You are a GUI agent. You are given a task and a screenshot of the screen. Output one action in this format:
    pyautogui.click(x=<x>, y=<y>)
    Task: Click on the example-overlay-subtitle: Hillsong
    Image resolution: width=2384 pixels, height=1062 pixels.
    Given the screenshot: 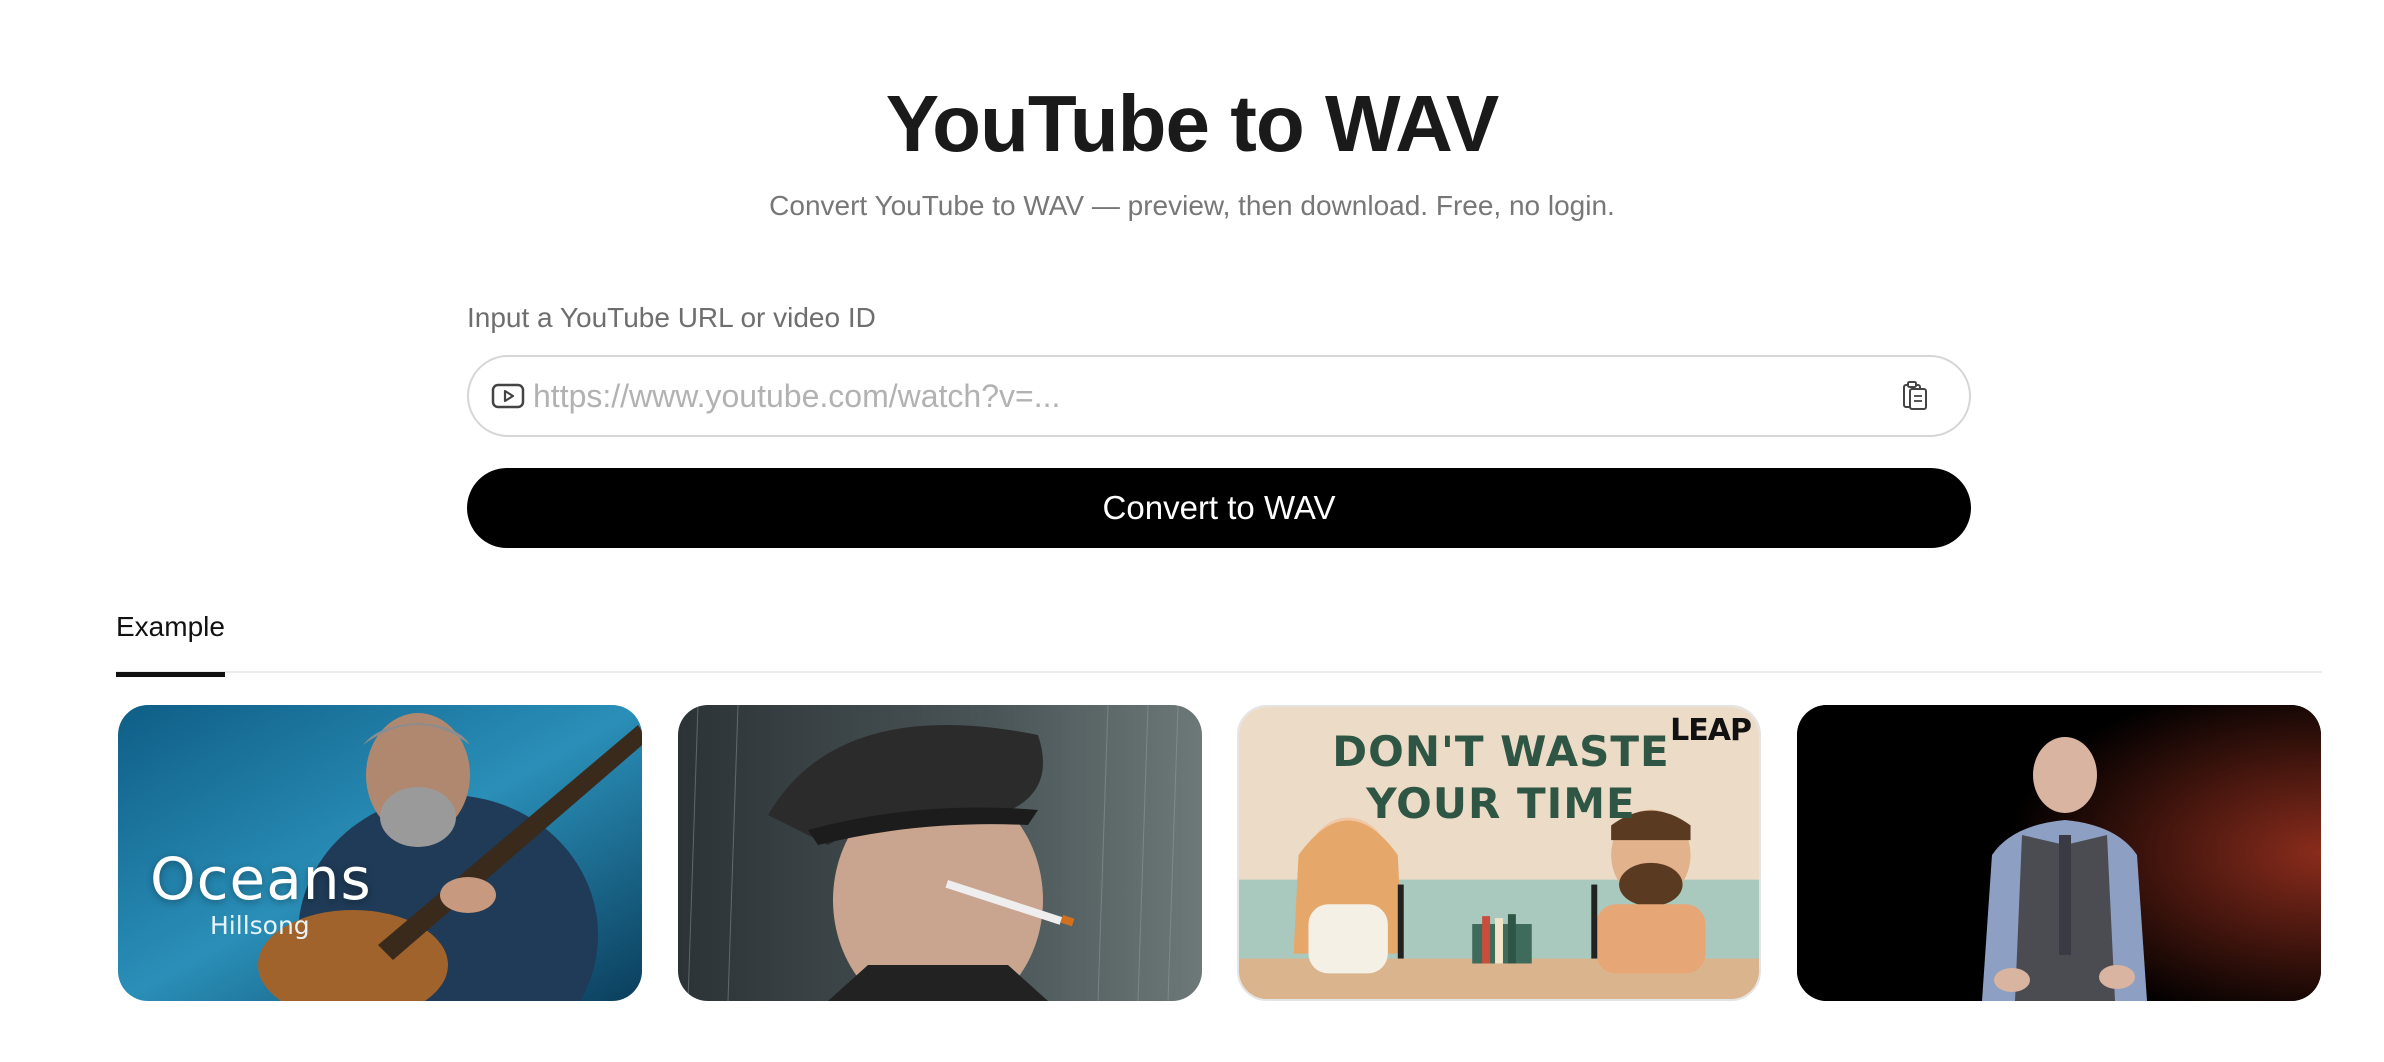 What is the action you would take?
    pyautogui.click(x=260, y=925)
    